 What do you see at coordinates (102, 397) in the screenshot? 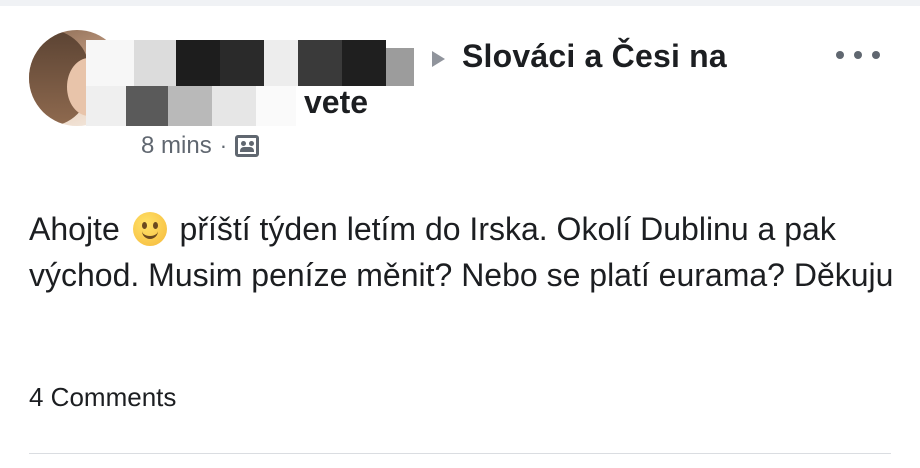
I see `comments-count-link: 4 Comments` at bounding box center [102, 397].